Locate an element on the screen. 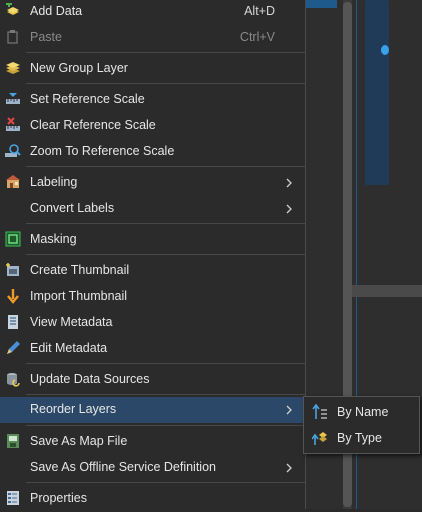 The image size is (422, 512). menu-item-new-group-layer: New Group Layer is located at coordinates (152, 69).